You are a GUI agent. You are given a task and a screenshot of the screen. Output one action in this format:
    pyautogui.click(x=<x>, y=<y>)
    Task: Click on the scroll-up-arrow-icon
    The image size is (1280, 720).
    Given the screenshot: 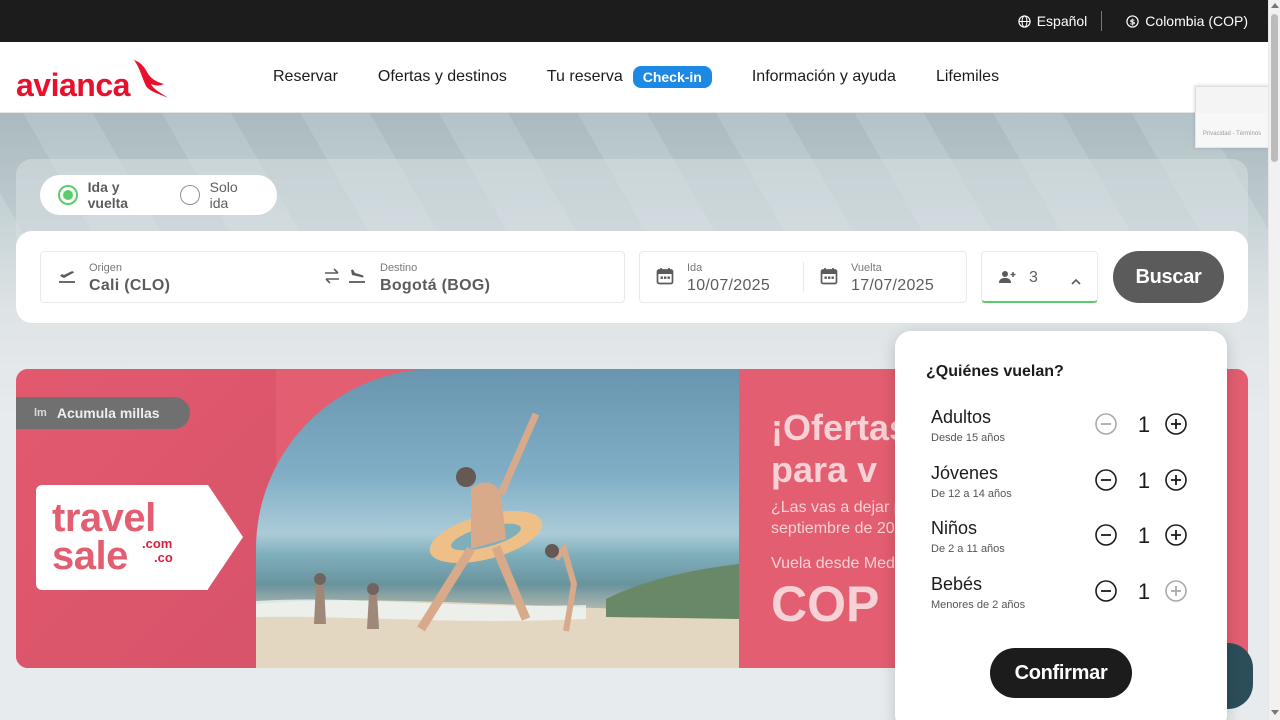 What is the action you would take?
    pyautogui.click(x=1275, y=5)
    